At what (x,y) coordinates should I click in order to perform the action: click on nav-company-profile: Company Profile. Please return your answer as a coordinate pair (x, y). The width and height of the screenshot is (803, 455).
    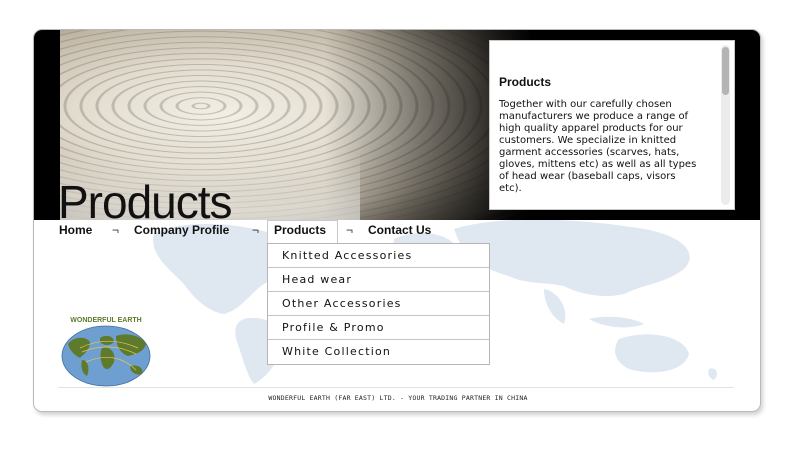
    Looking at the image, I should click on (181, 230).